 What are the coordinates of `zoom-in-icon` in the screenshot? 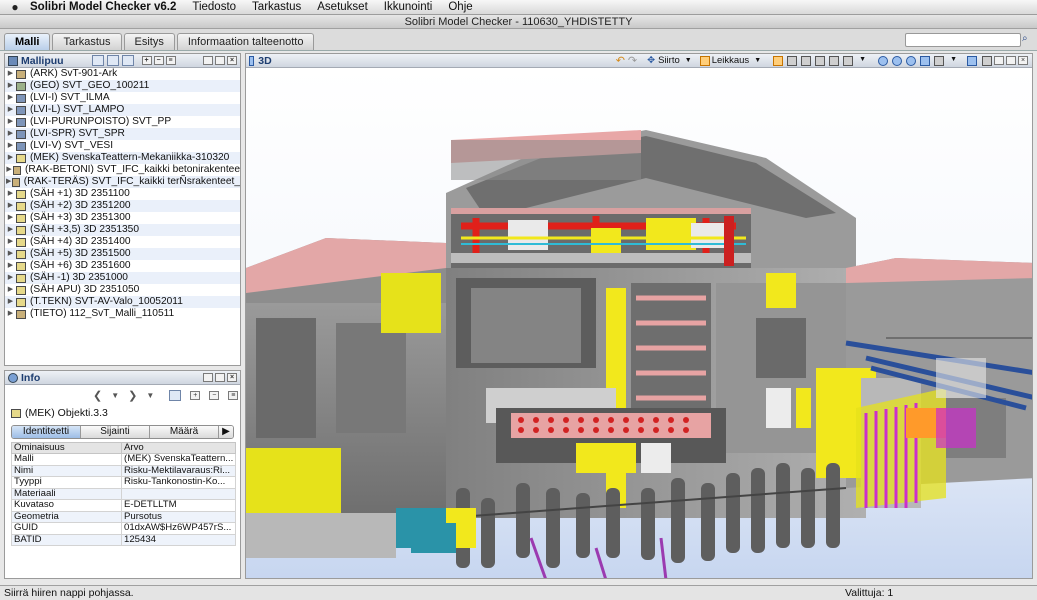 It's located at (883, 60).